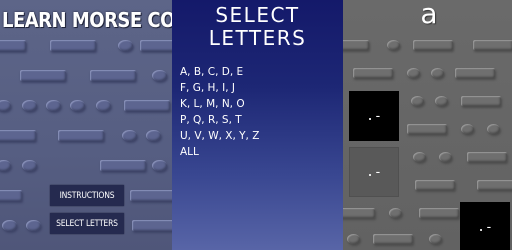 This screenshot has width=512, height=250. Describe the element at coordinates (219, 104) in the screenshot. I see `letter-group-option: K, L, M, N, O` at that location.